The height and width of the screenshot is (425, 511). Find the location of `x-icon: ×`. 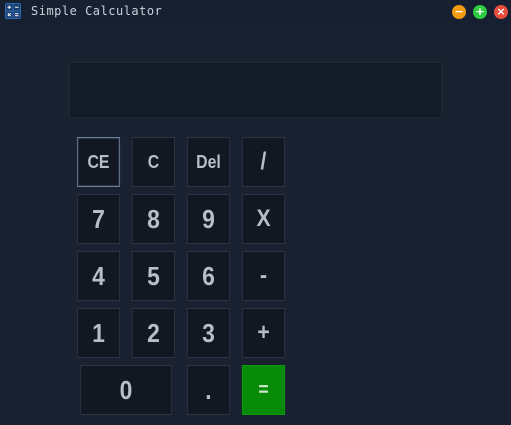

x-icon: × is located at coordinates (501, 11).